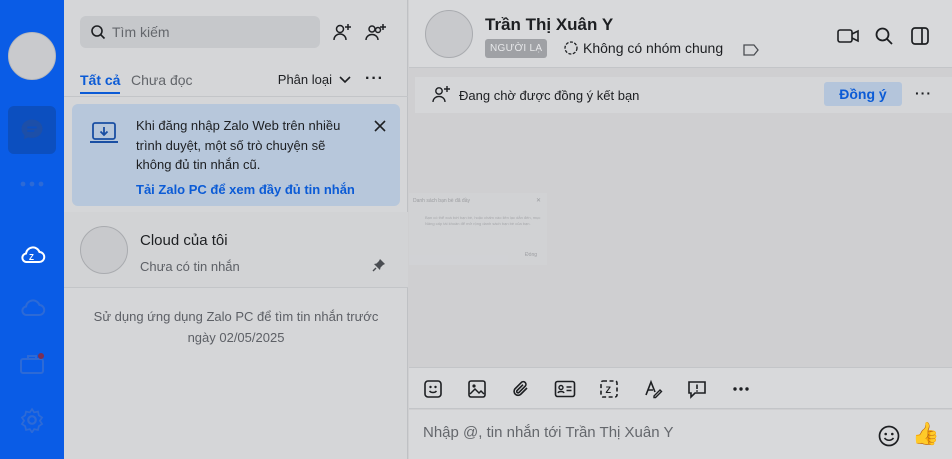  What do you see at coordinates (245, 189) in the screenshot?
I see `download-pc-link: Tải Zalo PC để xem đầy đủ tin nhắn` at bounding box center [245, 189].